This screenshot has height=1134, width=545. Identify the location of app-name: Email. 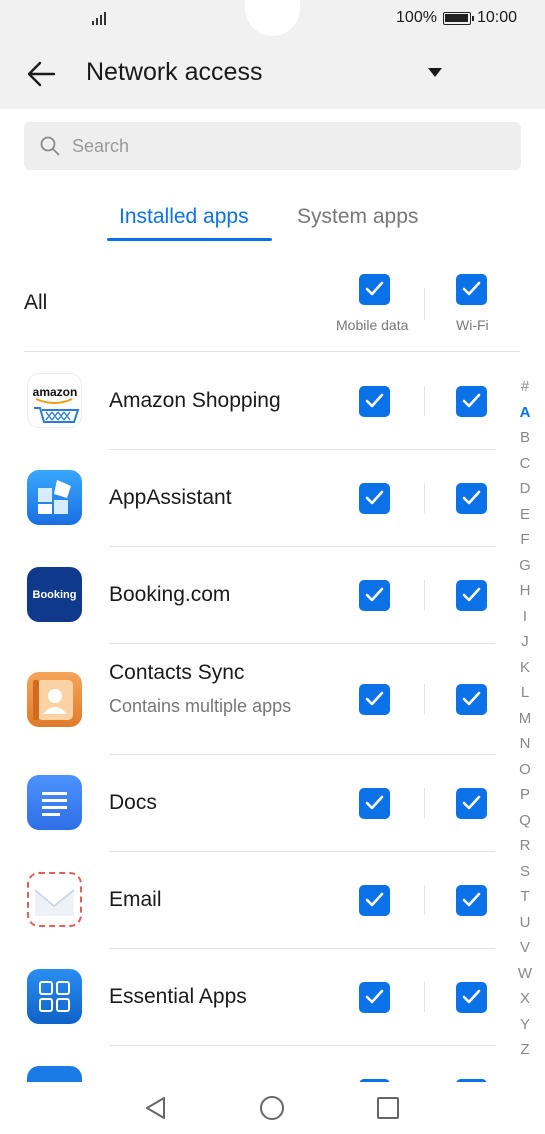
(135, 899).